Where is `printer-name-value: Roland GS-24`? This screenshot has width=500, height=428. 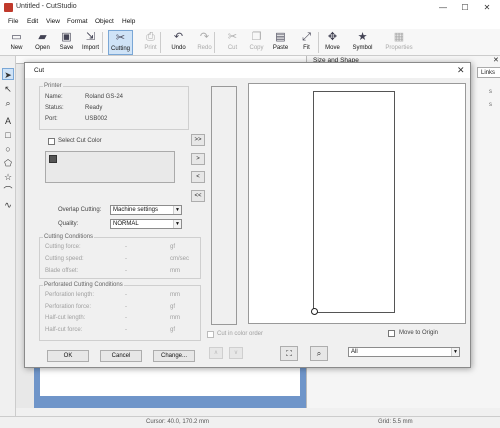 printer-name-value: Roland GS-24 is located at coordinates (104, 97).